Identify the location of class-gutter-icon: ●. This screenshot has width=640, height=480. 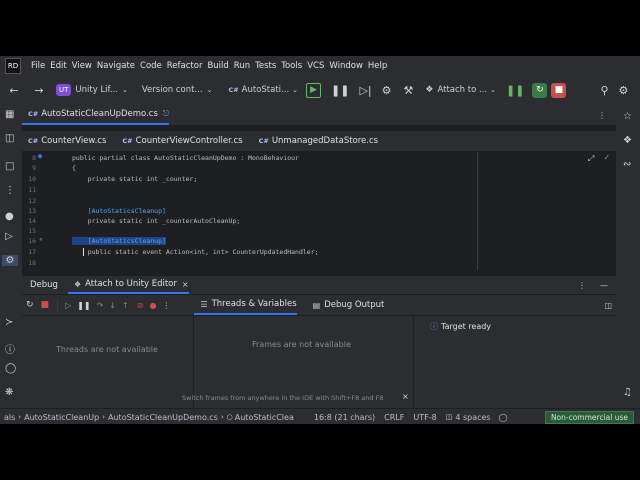
(40, 156).